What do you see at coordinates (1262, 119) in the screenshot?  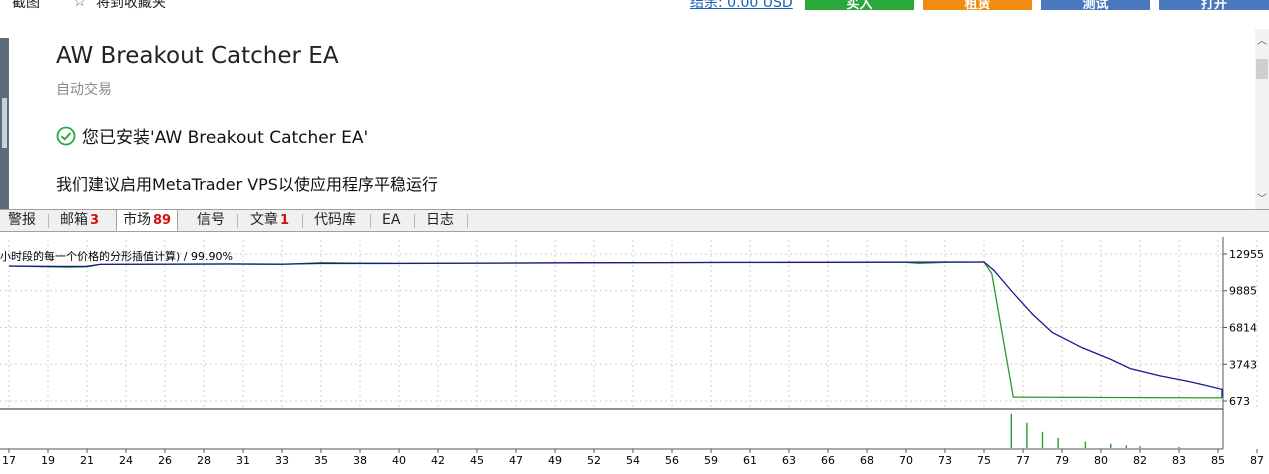 I see `product-scrollbar: ︿ ﹀` at bounding box center [1262, 119].